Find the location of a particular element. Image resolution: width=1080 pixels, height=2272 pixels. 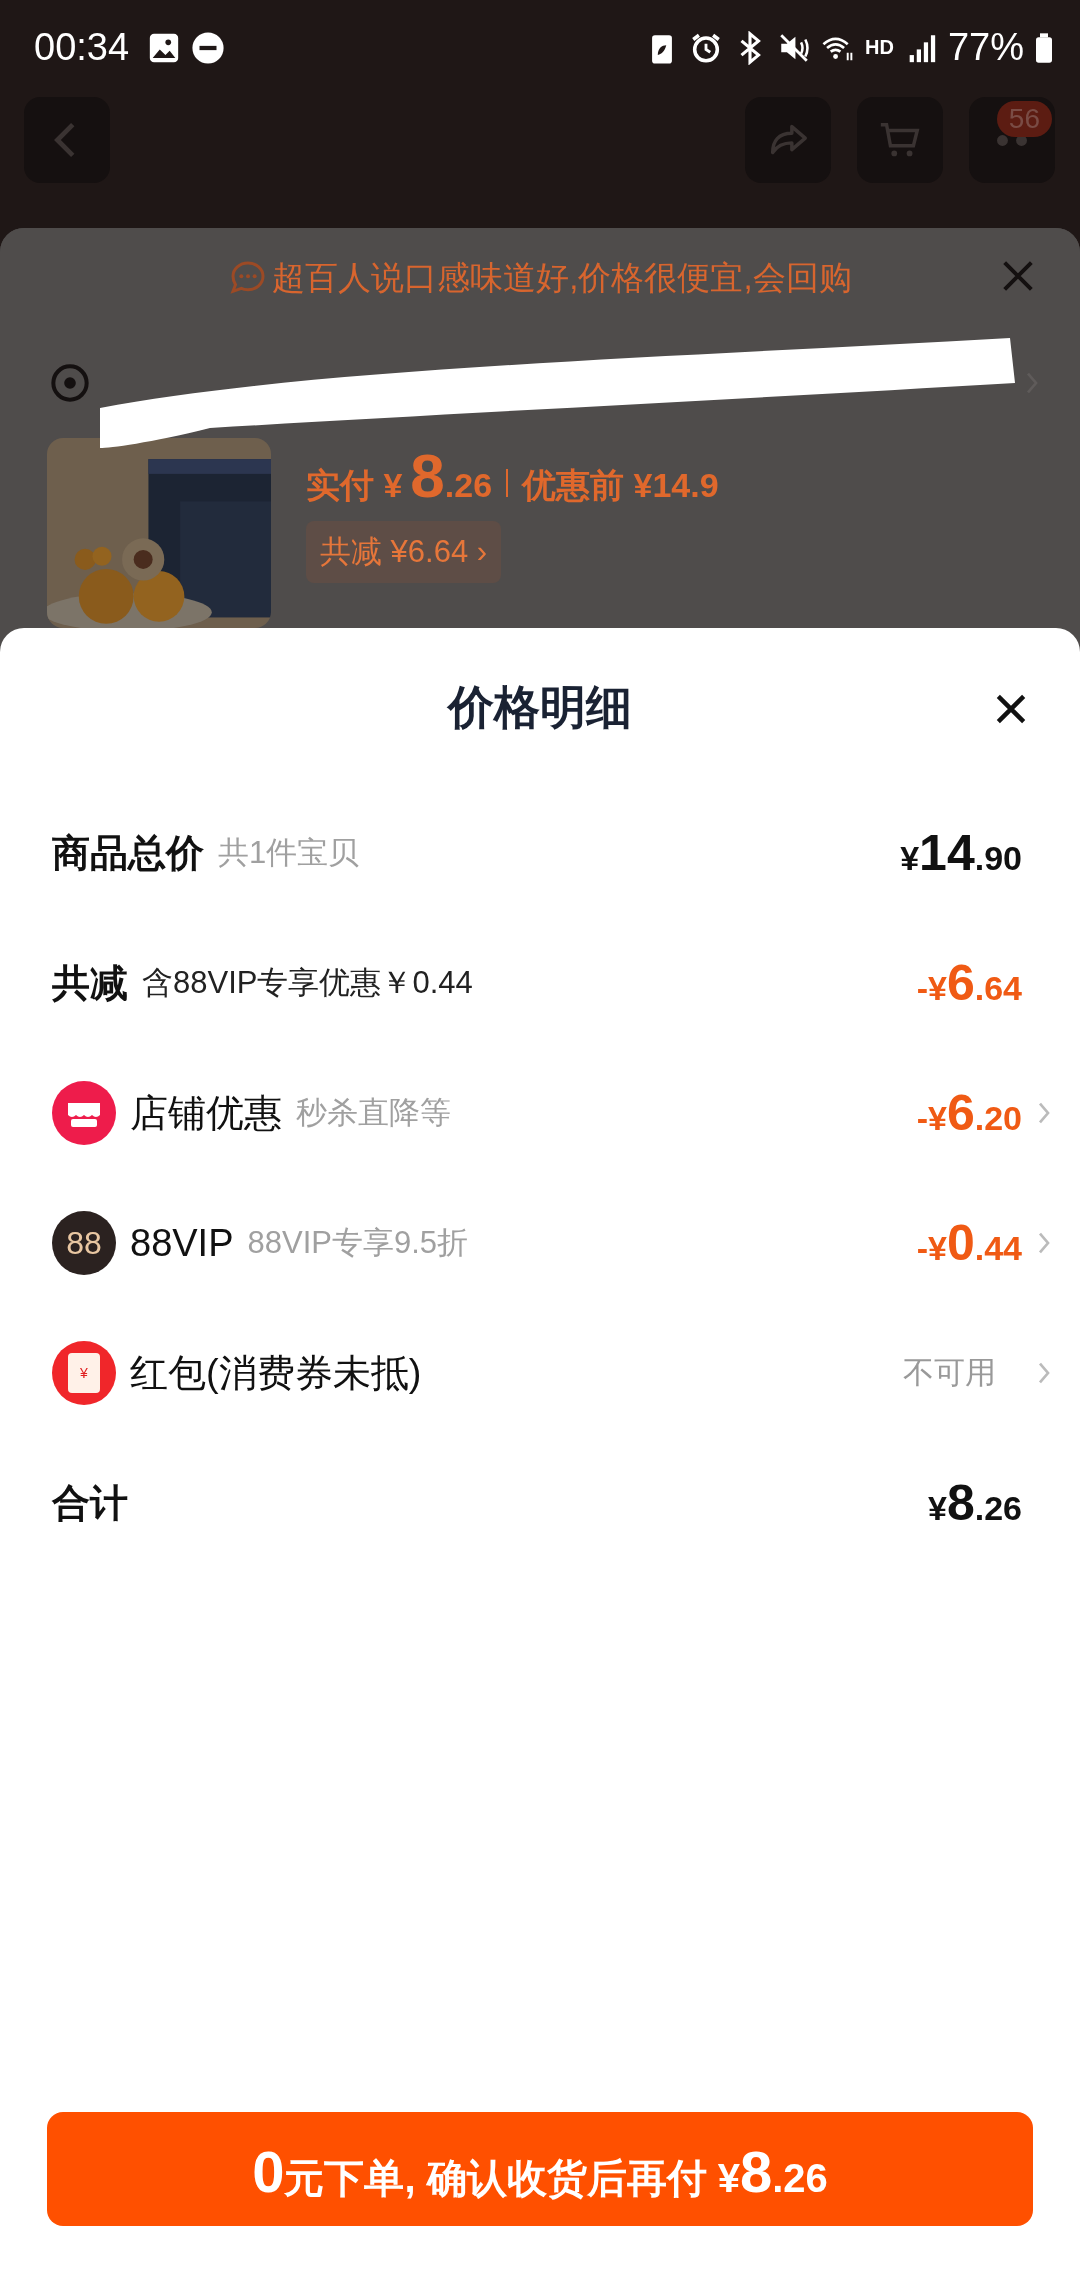

battery-icon is located at coordinates (1044, 47).